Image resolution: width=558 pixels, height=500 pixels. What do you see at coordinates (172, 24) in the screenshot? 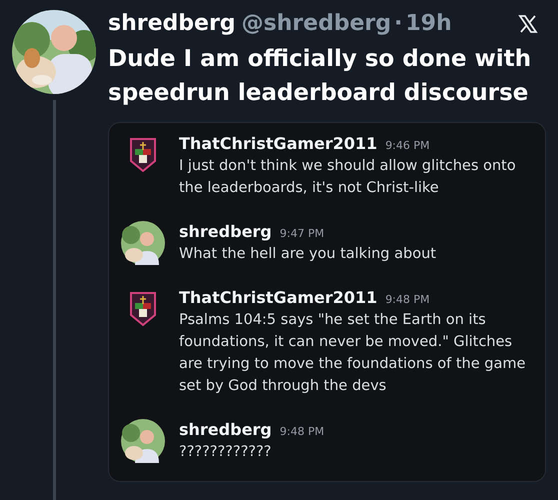
I see `display-name: shredberg` at bounding box center [172, 24].